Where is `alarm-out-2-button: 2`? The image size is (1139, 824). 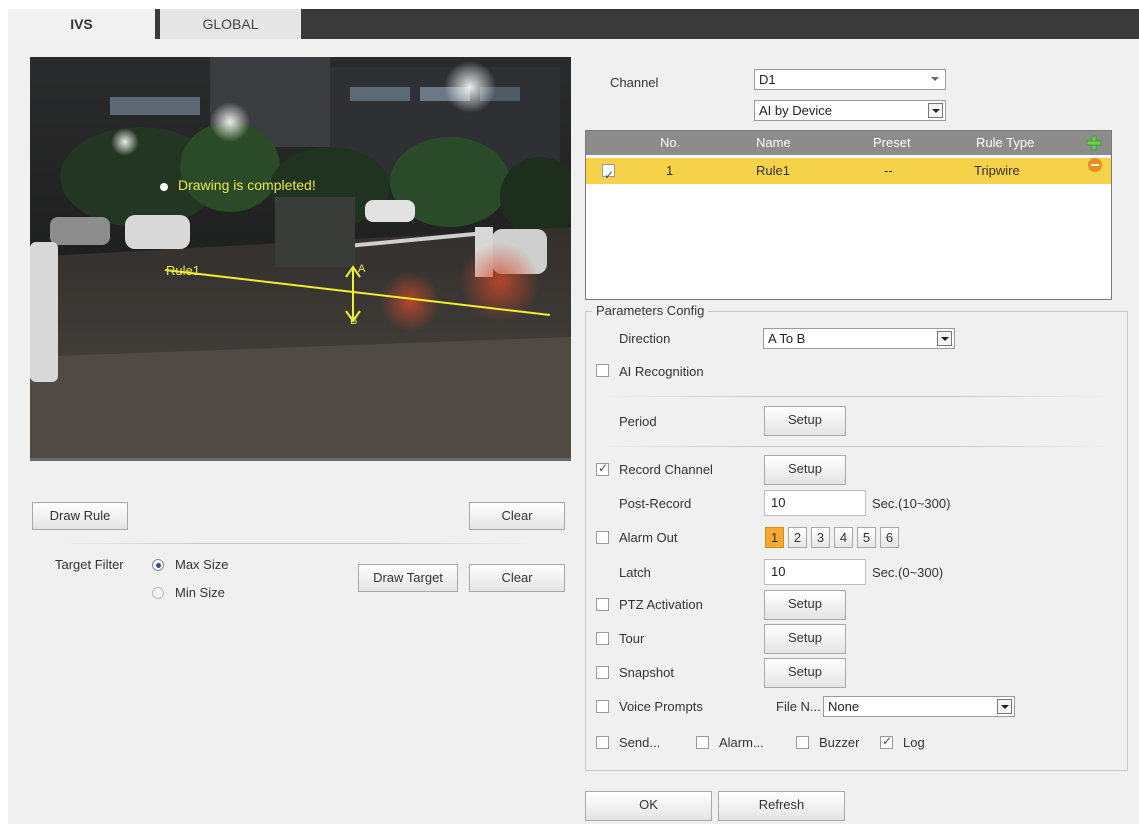
alarm-out-2-button: 2 is located at coordinates (797, 537).